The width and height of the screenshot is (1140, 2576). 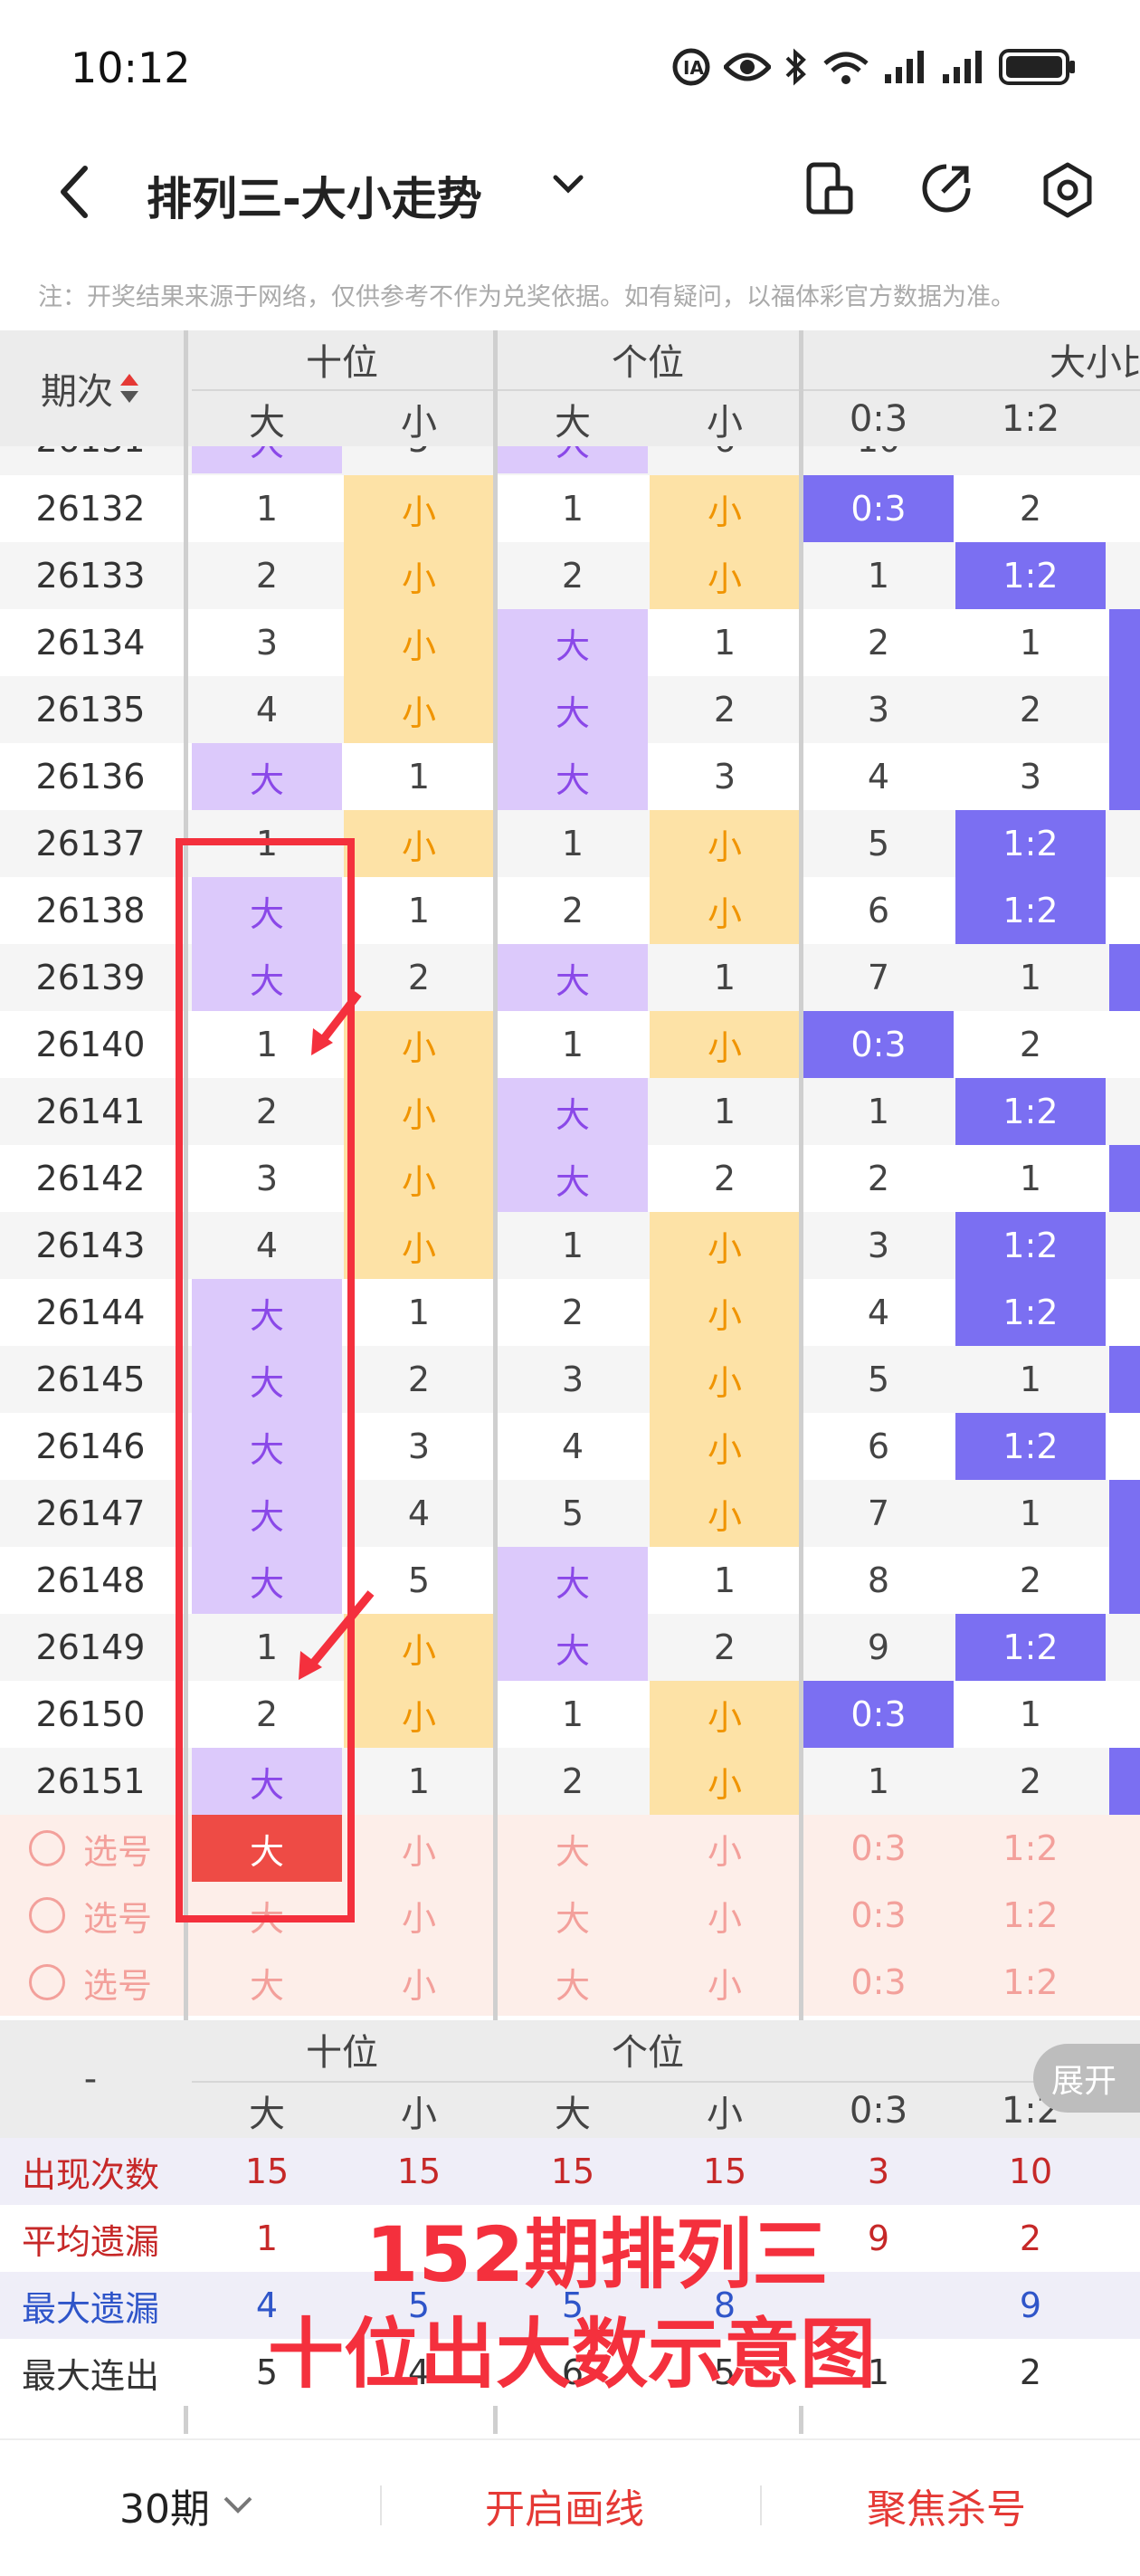 What do you see at coordinates (568, 185) in the screenshot?
I see `chevron-down-icon` at bounding box center [568, 185].